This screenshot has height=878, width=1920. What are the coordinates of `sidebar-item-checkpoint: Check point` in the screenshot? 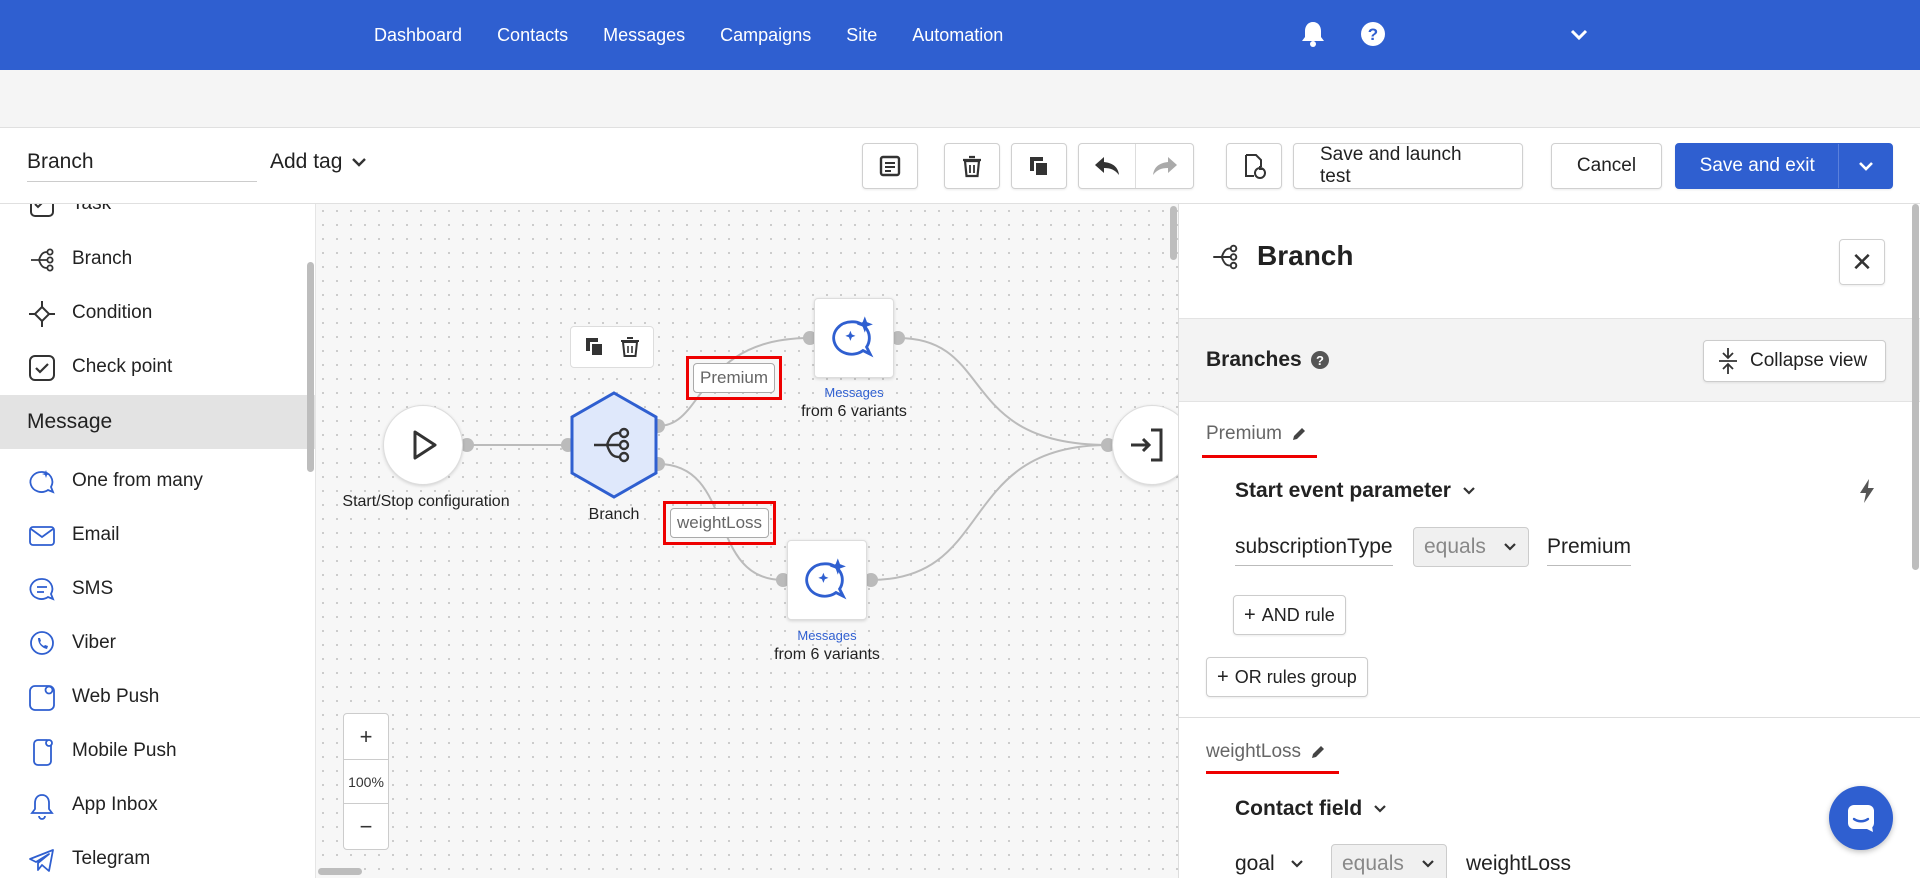 It's located at (157, 367).